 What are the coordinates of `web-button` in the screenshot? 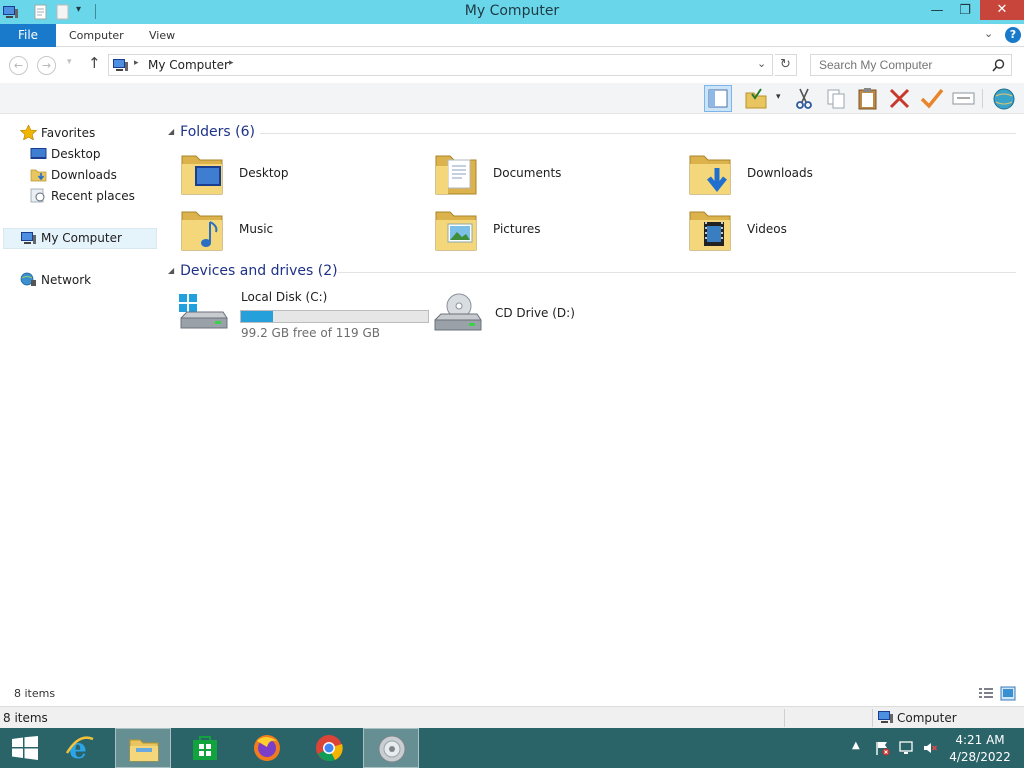 It's located at (1004, 98).